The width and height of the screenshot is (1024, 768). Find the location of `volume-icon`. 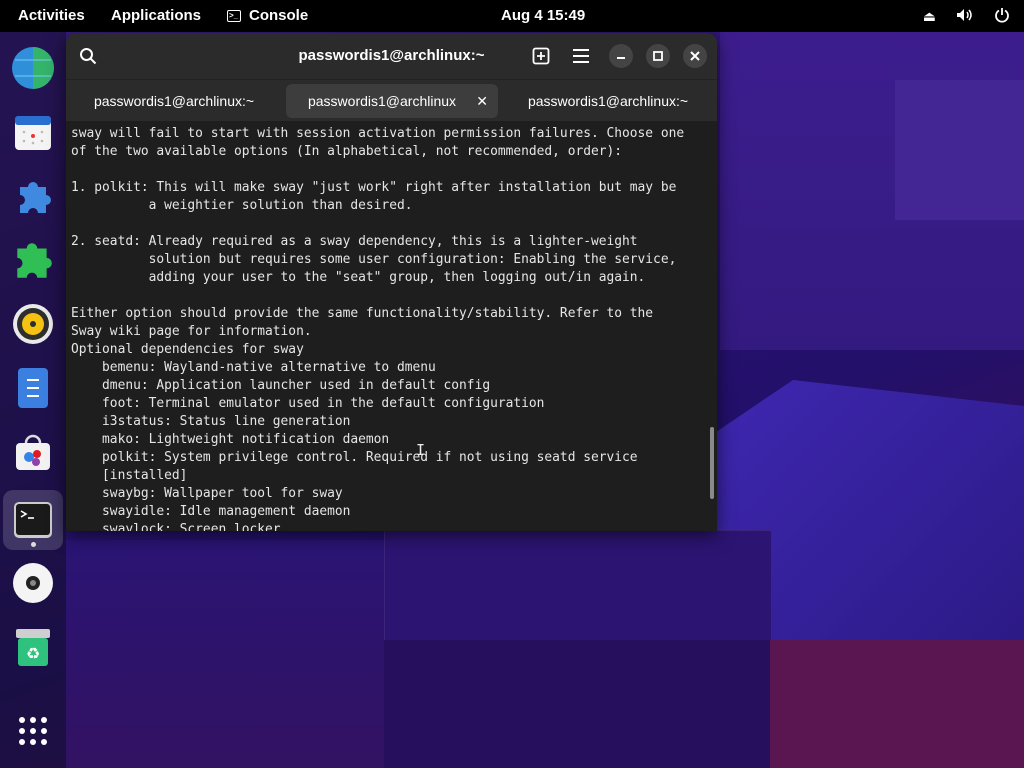

volume-icon is located at coordinates (965, 16).